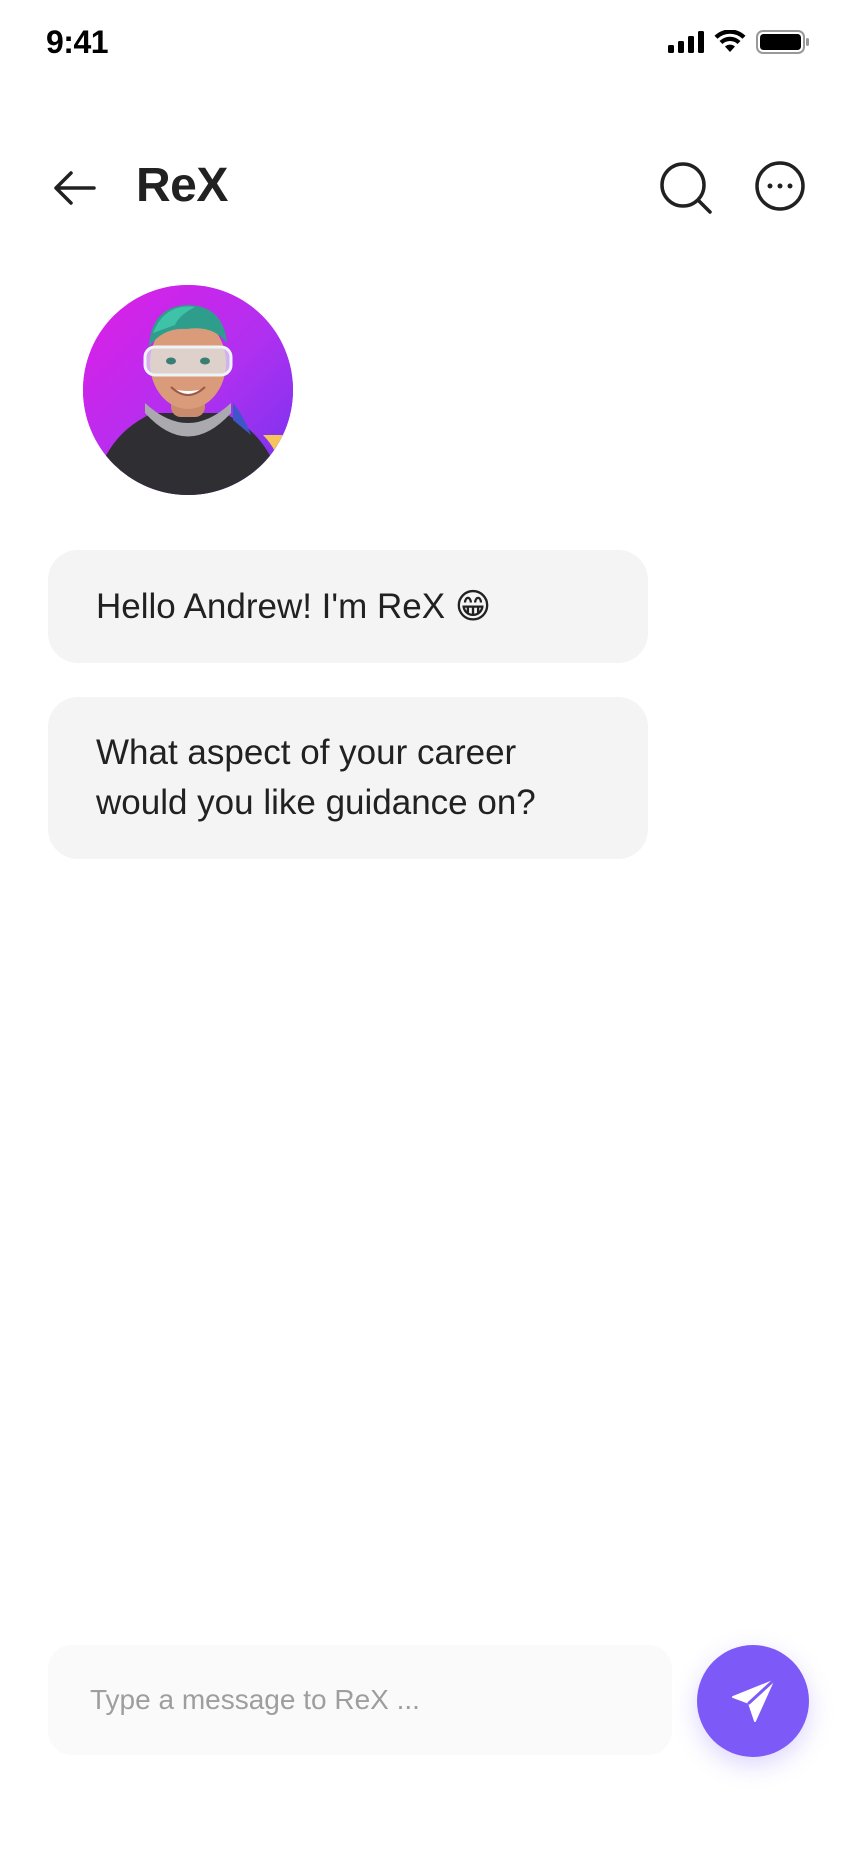 The width and height of the screenshot is (856, 1852). I want to click on more-options-button, so click(780, 186).